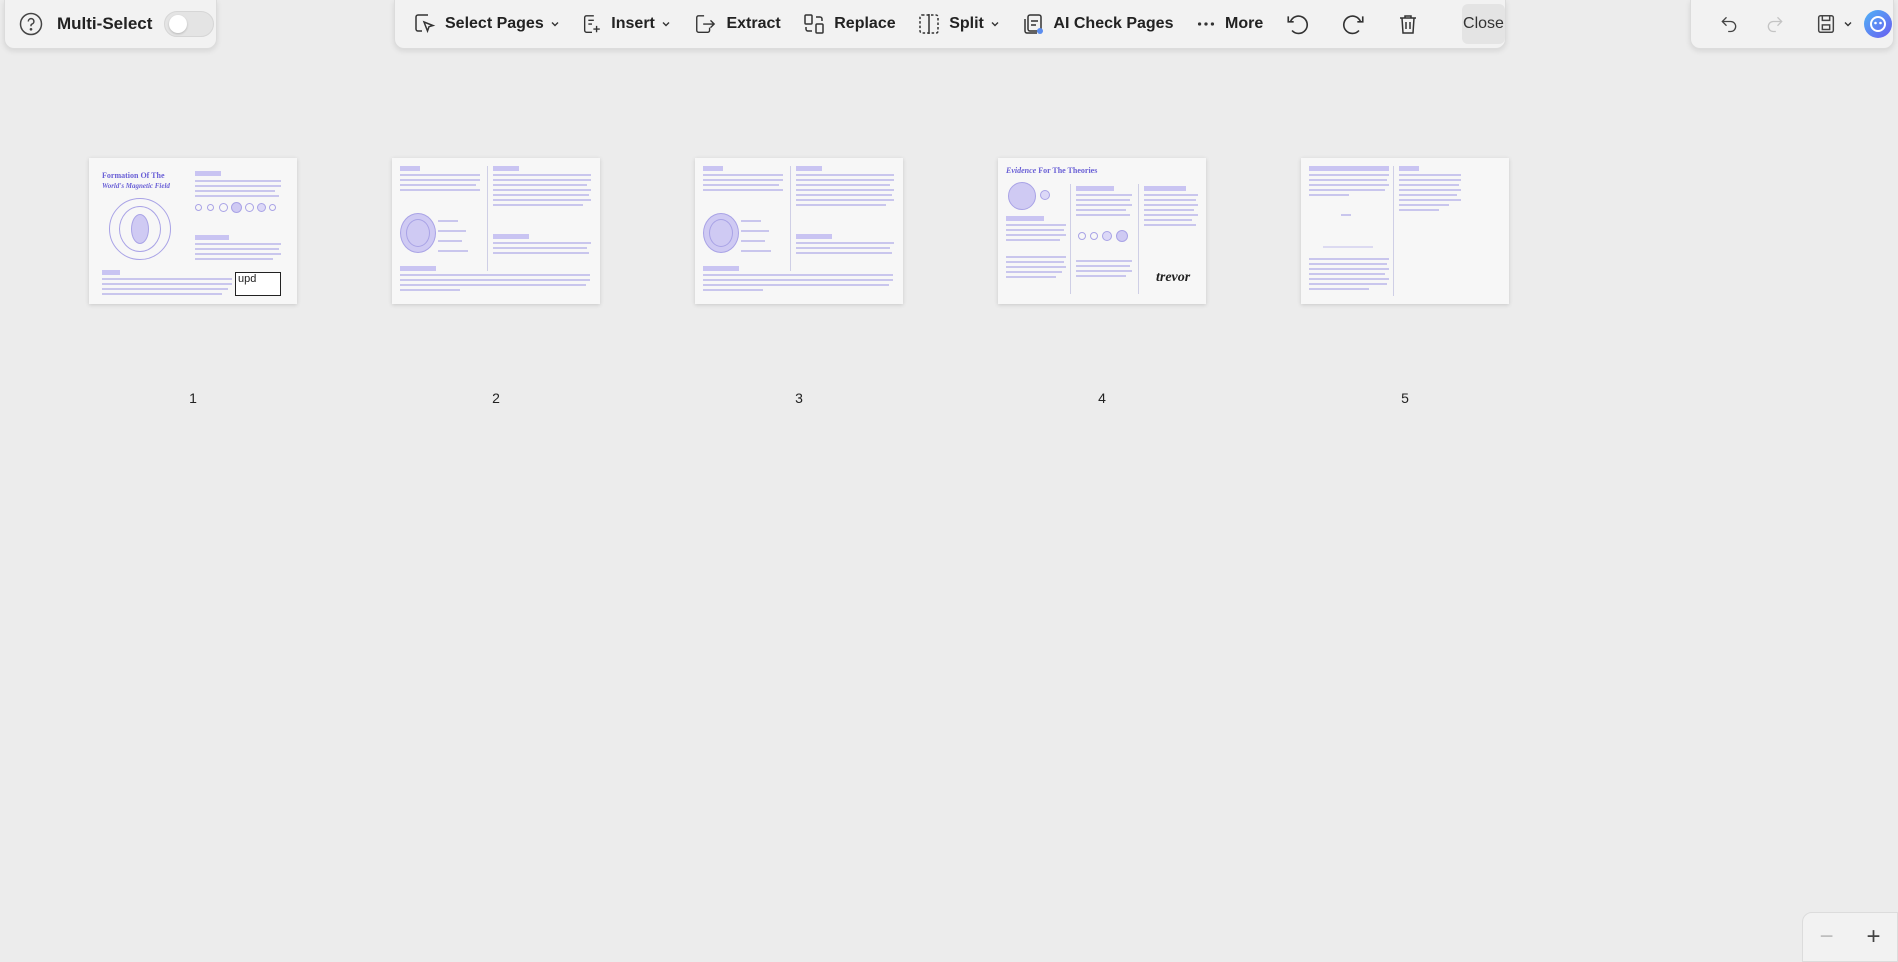 This screenshot has height=962, width=1898. What do you see at coordinates (1068, 170) in the screenshot?
I see `page-heading-rest: For The Theories` at bounding box center [1068, 170].